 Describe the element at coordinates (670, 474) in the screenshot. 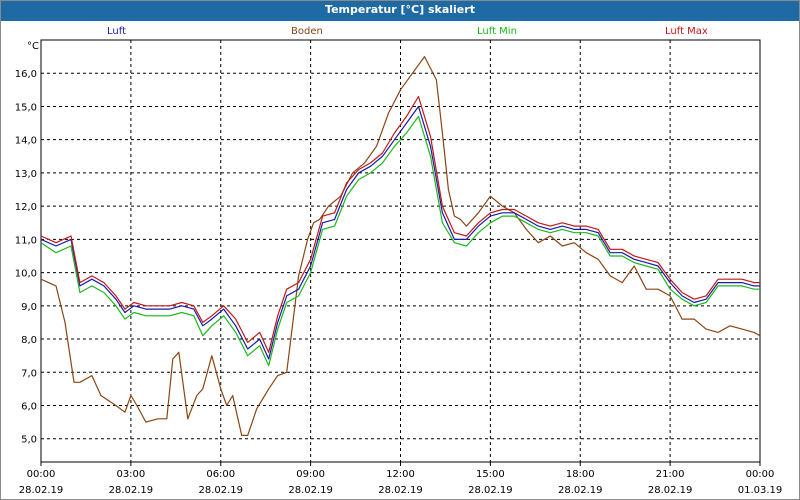

I see `x-tick-time-label: 21:00` at that location.